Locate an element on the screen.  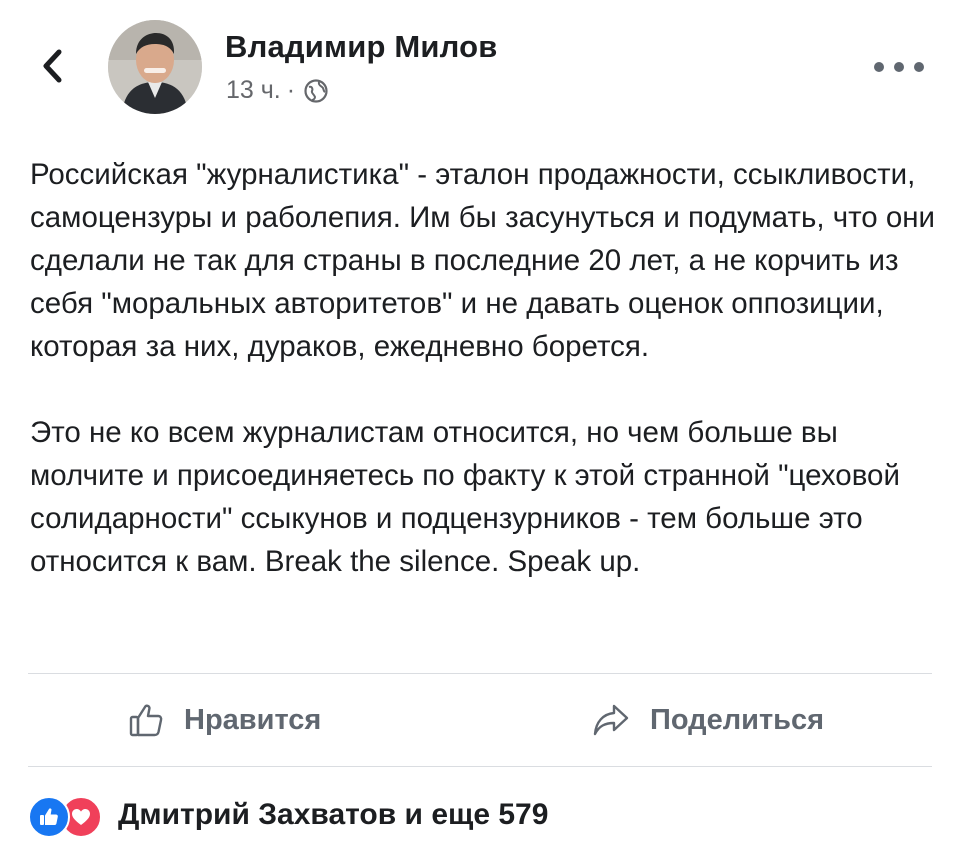
post-meta: 13 ч. · is located at coordinates (277, 90).